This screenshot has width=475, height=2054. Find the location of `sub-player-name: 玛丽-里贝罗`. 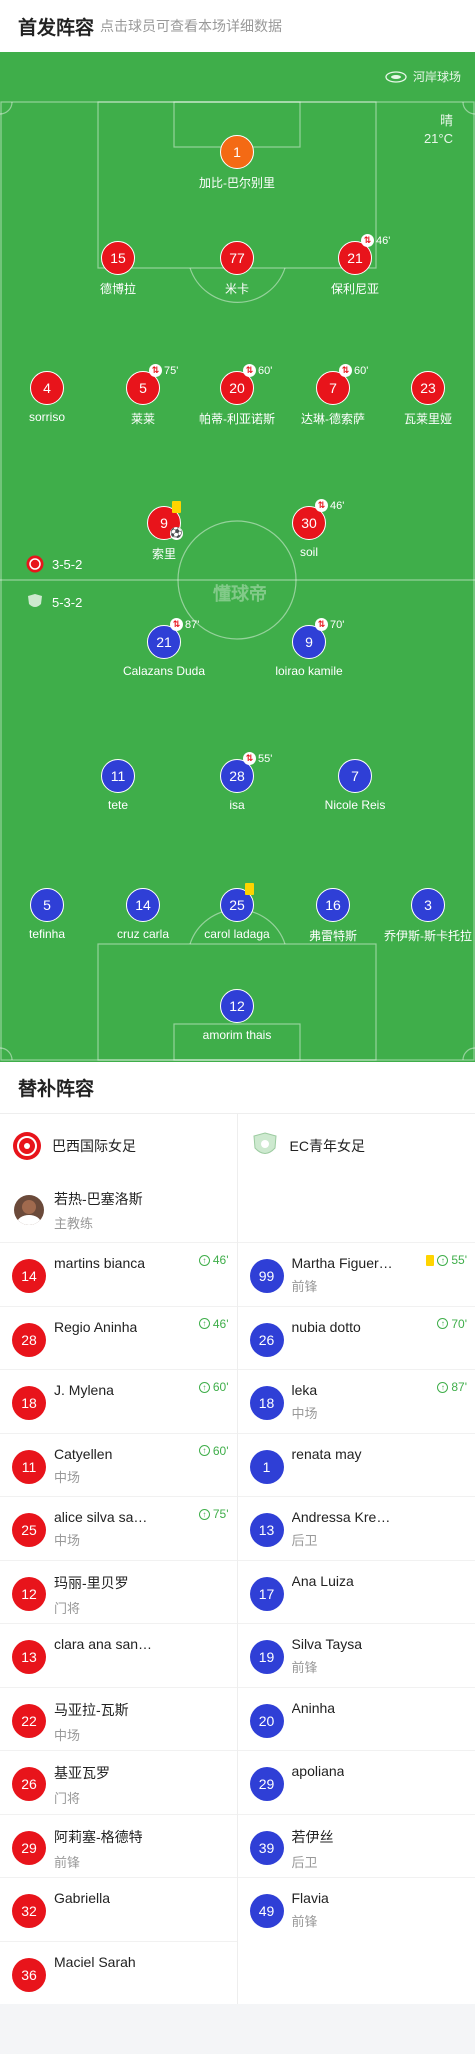

sub-player-name: 玛丽-里贝罗 is located at coordinates (91, 1583).